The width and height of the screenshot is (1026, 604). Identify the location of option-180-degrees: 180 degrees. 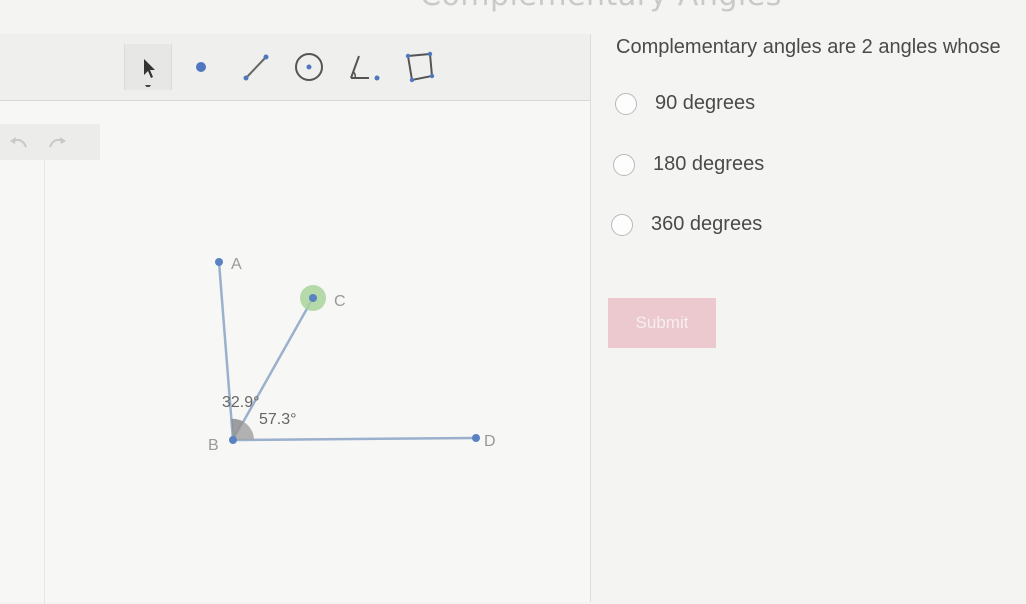
(688, 164).